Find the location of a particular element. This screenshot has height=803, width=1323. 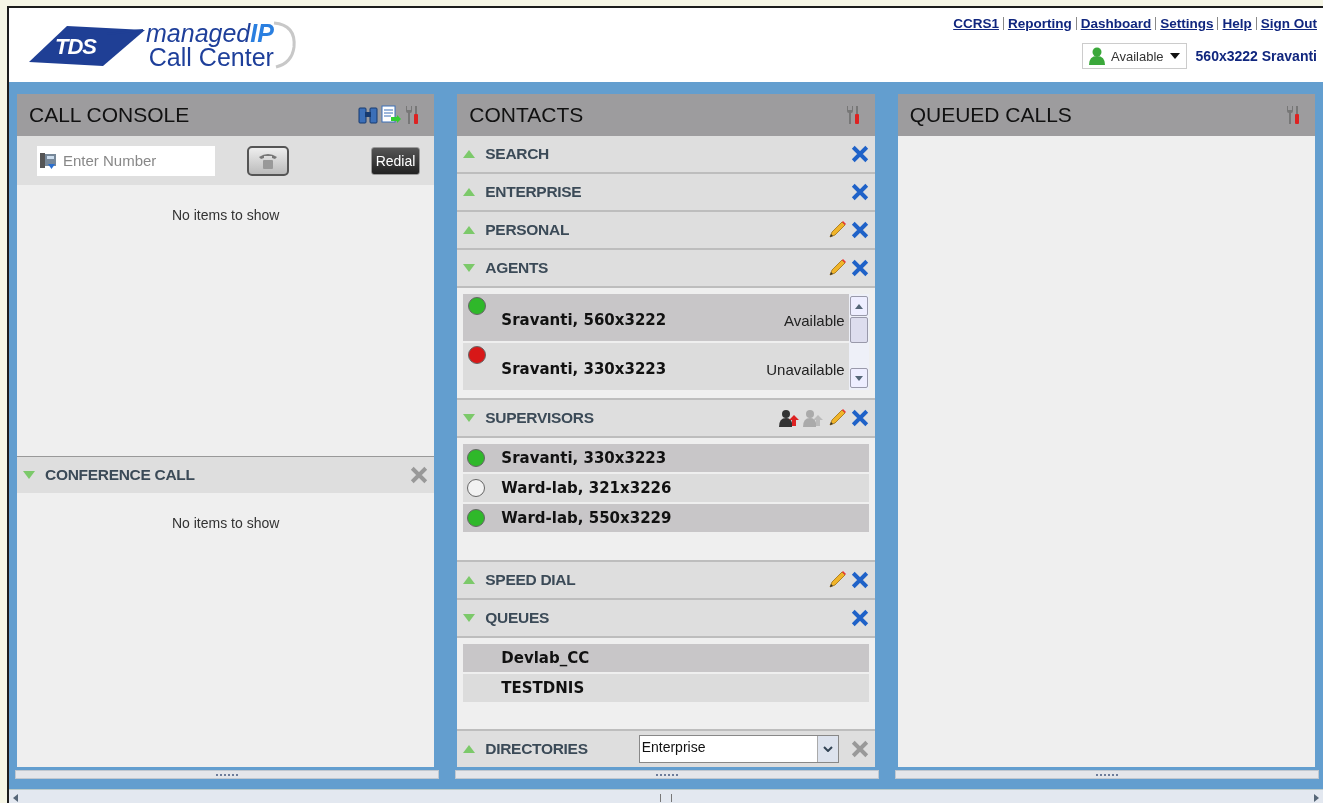

logo-text: managedIP is located at coordinates (210, 33).